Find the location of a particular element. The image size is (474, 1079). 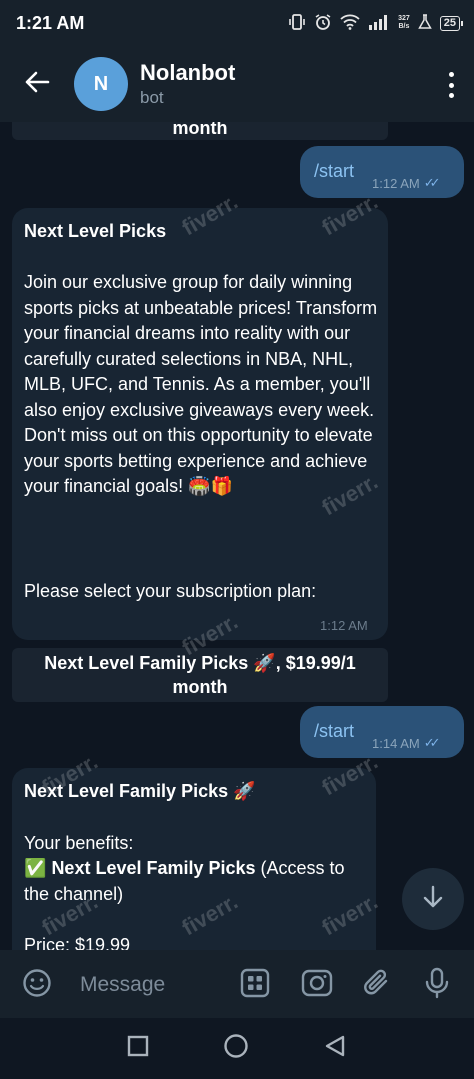

chat-subtitle: bot is located at coordinates (152, 97).